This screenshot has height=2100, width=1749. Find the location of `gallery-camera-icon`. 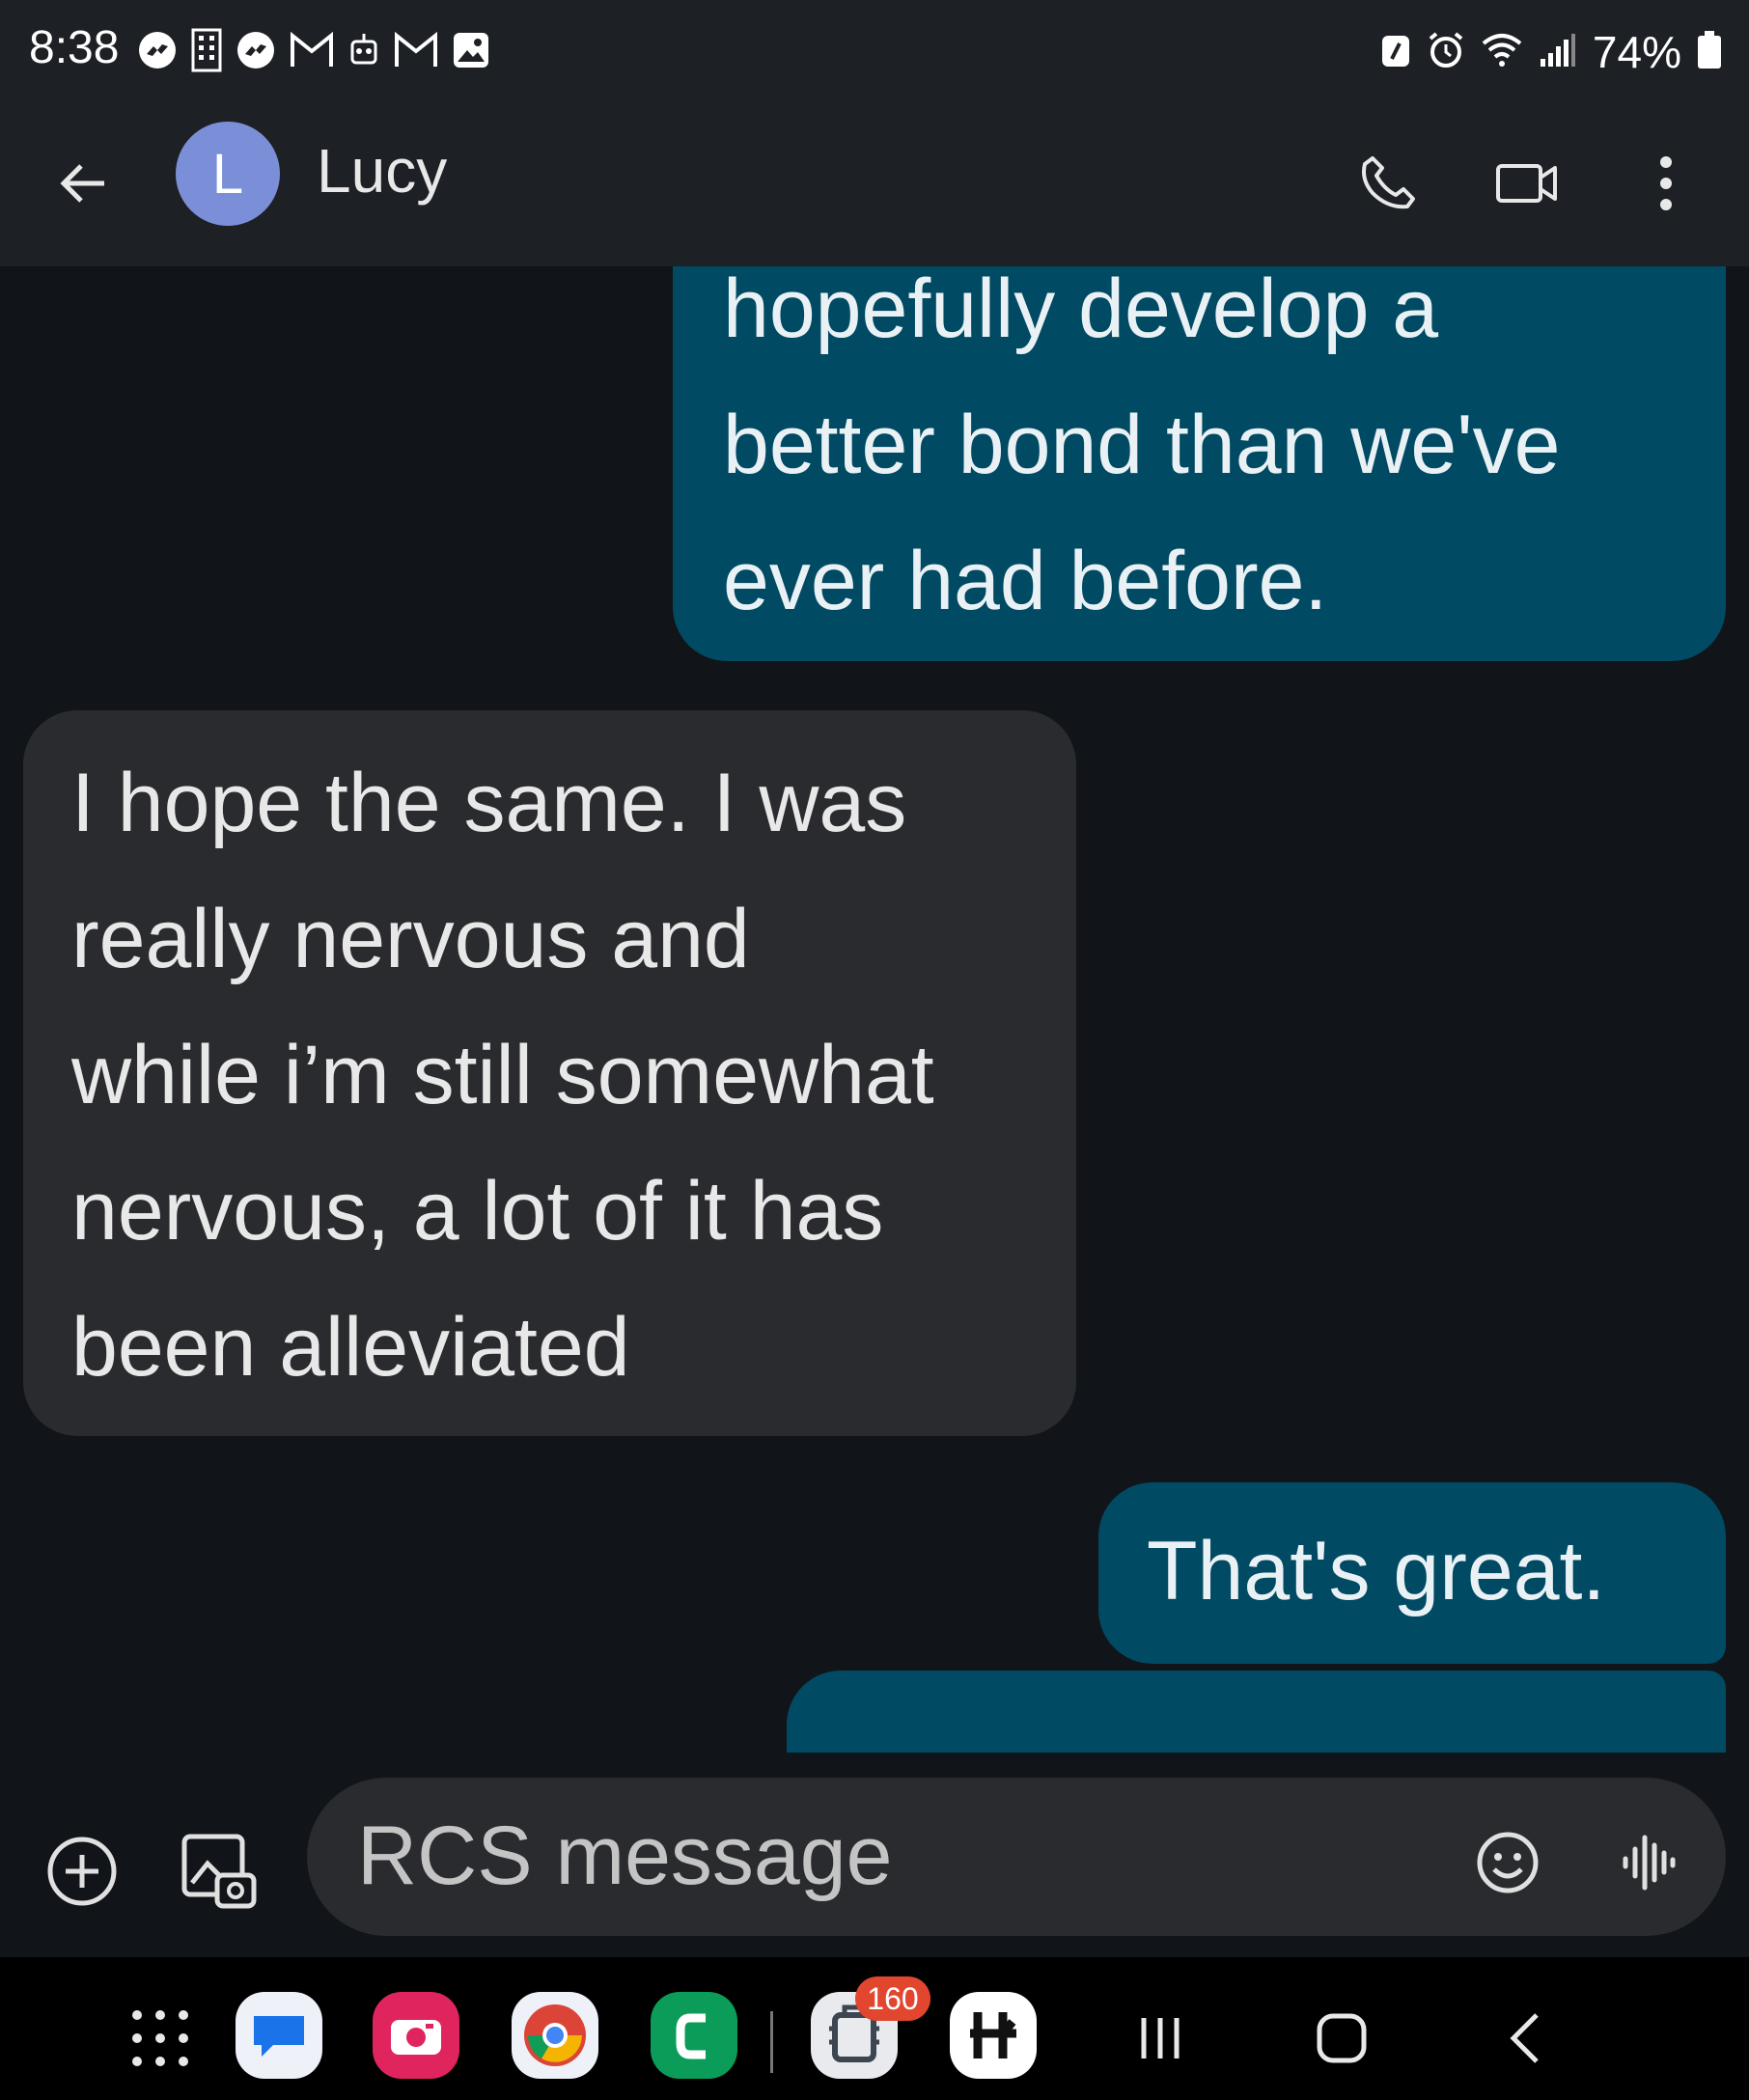

gallery-camera-icon is located at coordinates (219, 1871).